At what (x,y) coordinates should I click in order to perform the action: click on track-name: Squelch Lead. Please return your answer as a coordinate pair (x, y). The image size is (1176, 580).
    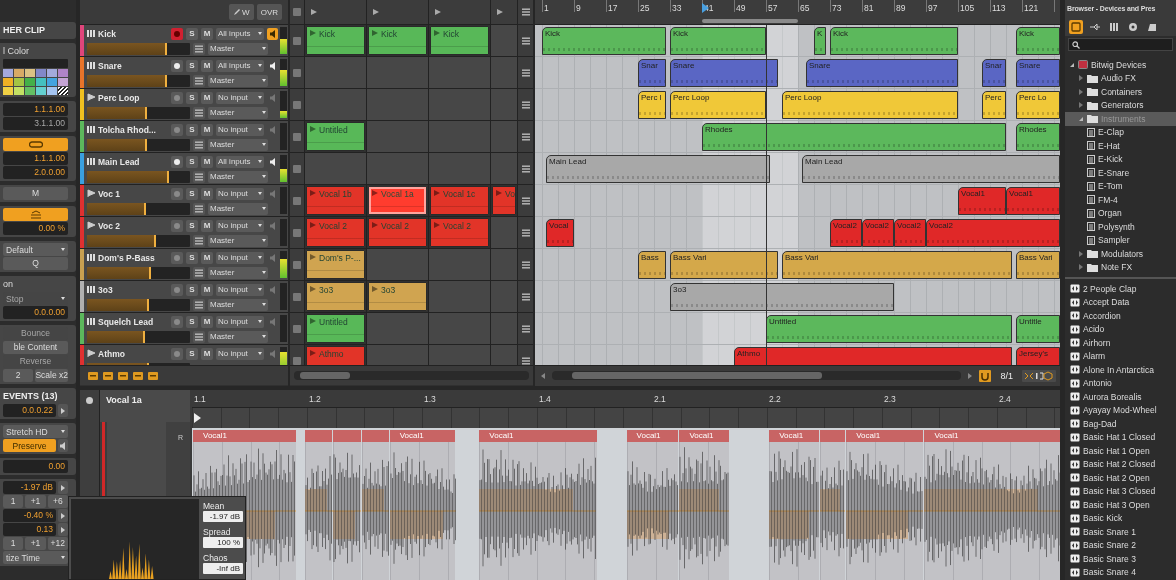
    Looking at the image, I should click on (126, 321).